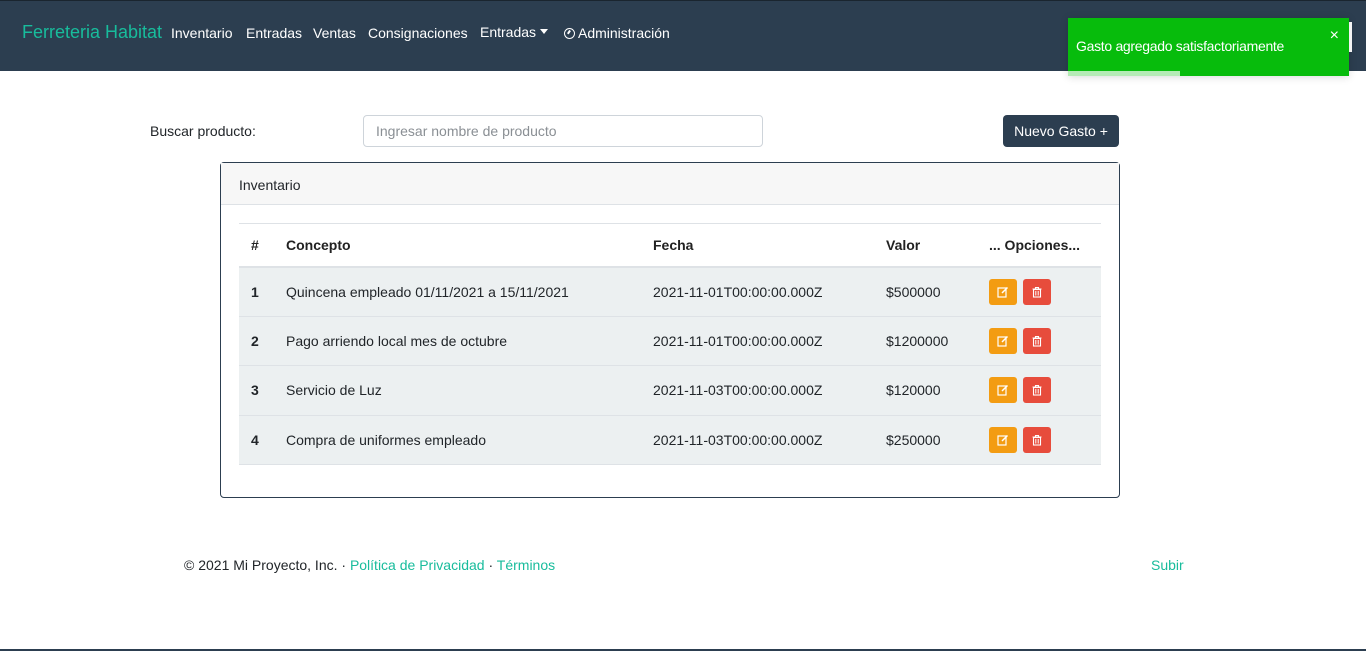 The height and width of the screenshot is (651, 1366). Describe the element at coordinates (334, 33) in the screenshot. I see `nav-ventas: Ventas` at that location.